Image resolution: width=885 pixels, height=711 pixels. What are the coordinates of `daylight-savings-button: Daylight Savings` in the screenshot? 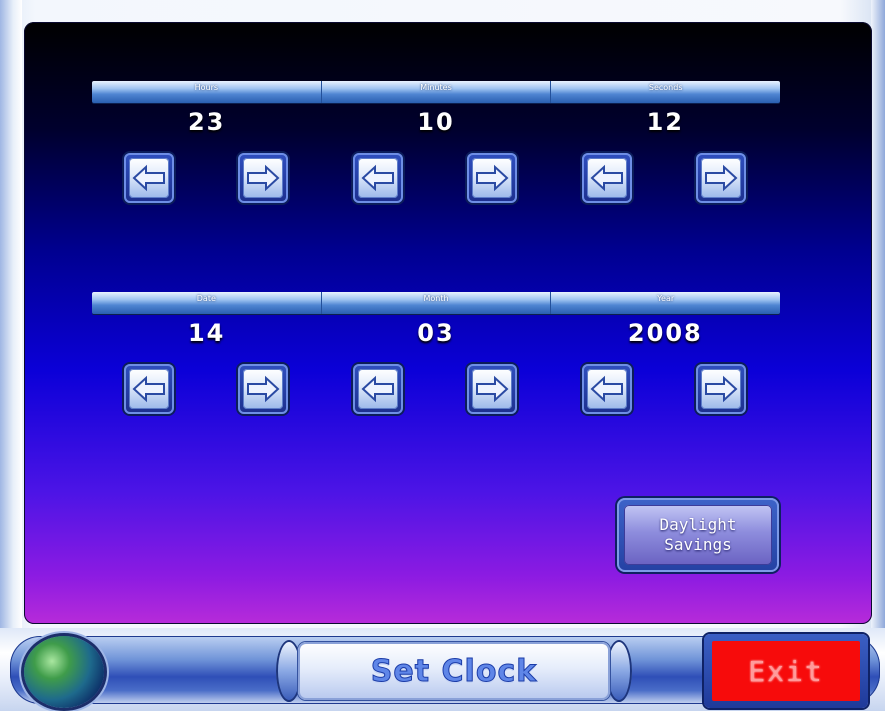 It's located at (698, 535).